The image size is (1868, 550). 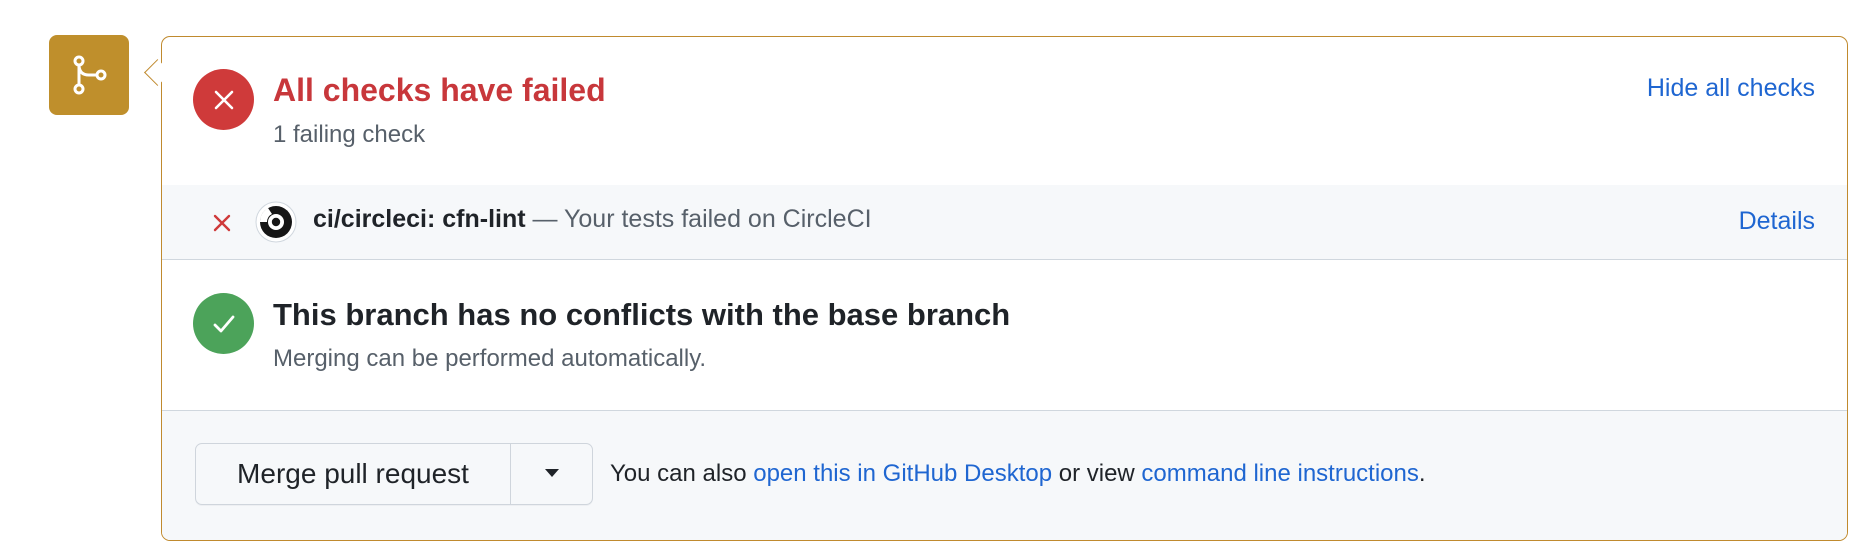 What do you see at coordinates (1279, 473) in the screenshot?
I see `command-line-instructions-link: command line instructions` at bounding box center [1279, 473].